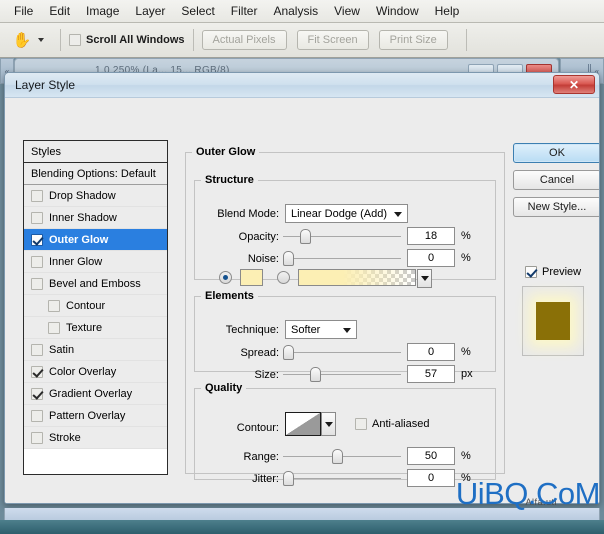  What do you see at coordinates (127, 40) in the screenshot?
I see `scroll-all-windows-checkbox: Scroll All Windows` at bounding box center [127, 40].